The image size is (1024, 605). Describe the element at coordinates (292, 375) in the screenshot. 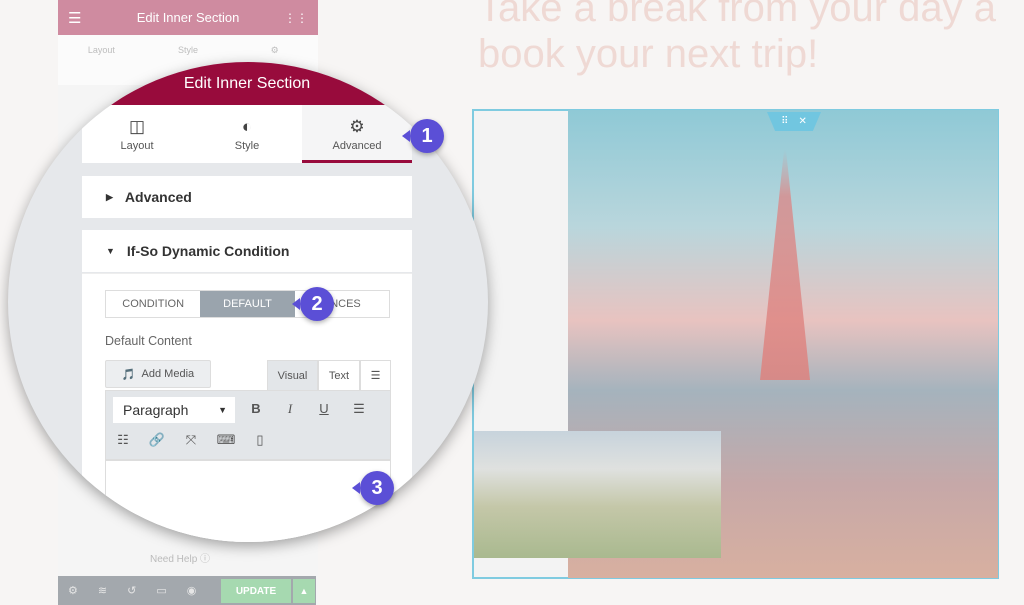

I see `tab-visual: Visual` at that location.